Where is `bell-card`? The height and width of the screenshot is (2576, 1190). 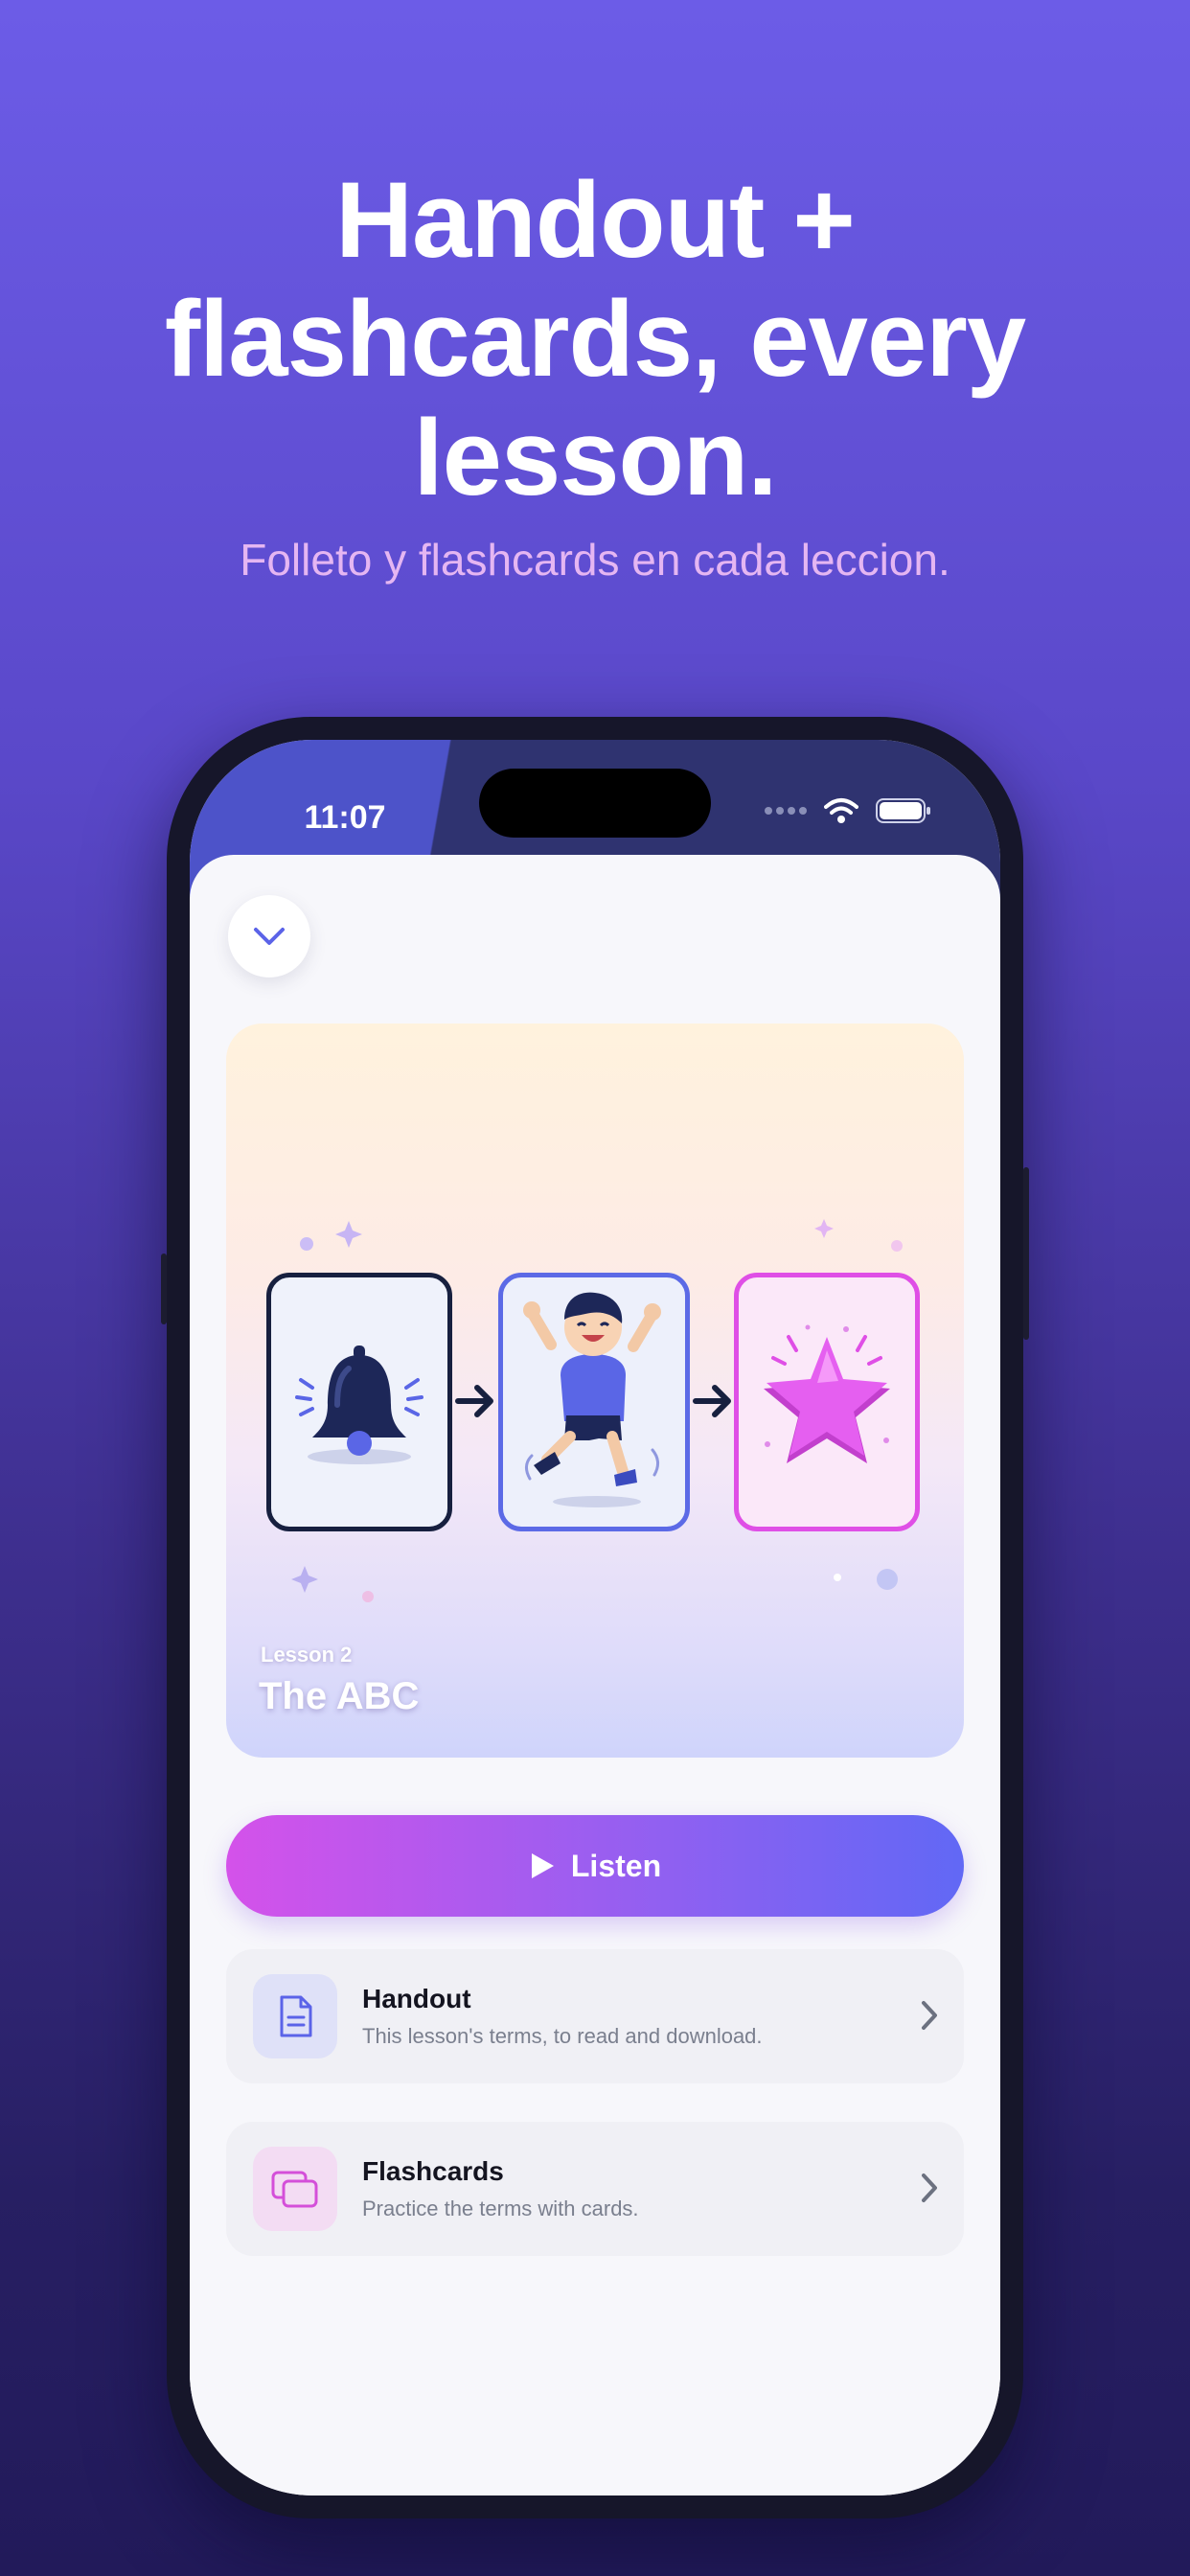 bell-card is located at coordinates (359, 1402).